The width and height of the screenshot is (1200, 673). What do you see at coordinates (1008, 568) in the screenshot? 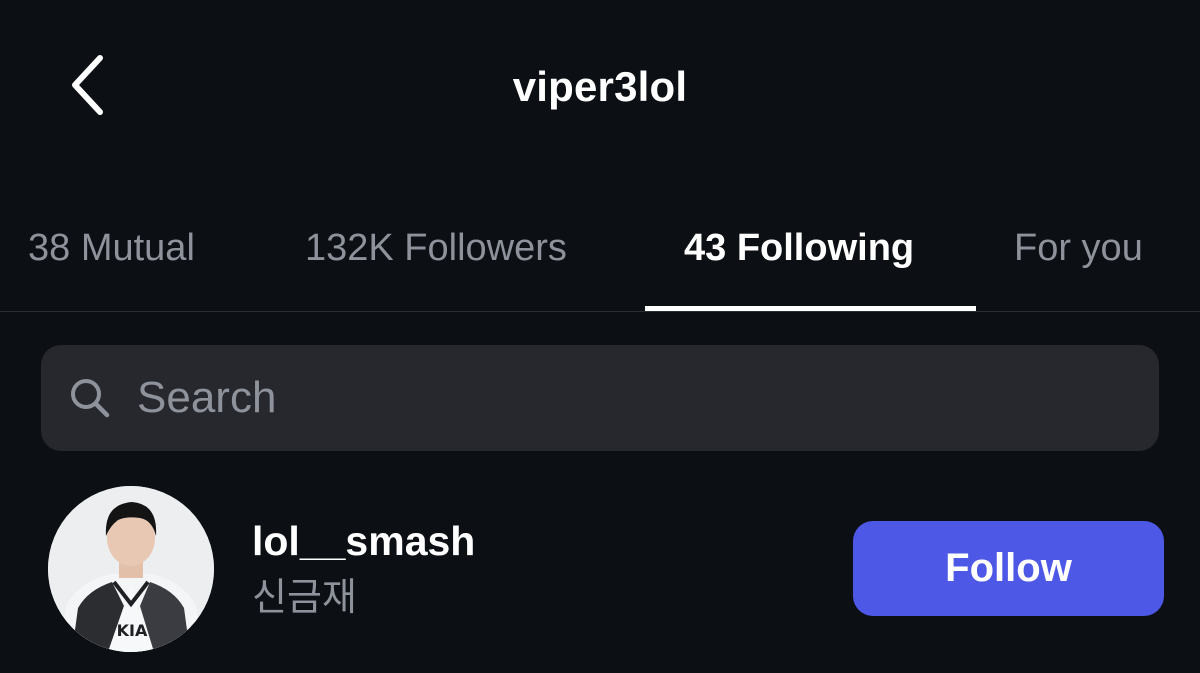
I see `follow-button: Follow` at bounding box center [1008, 568].